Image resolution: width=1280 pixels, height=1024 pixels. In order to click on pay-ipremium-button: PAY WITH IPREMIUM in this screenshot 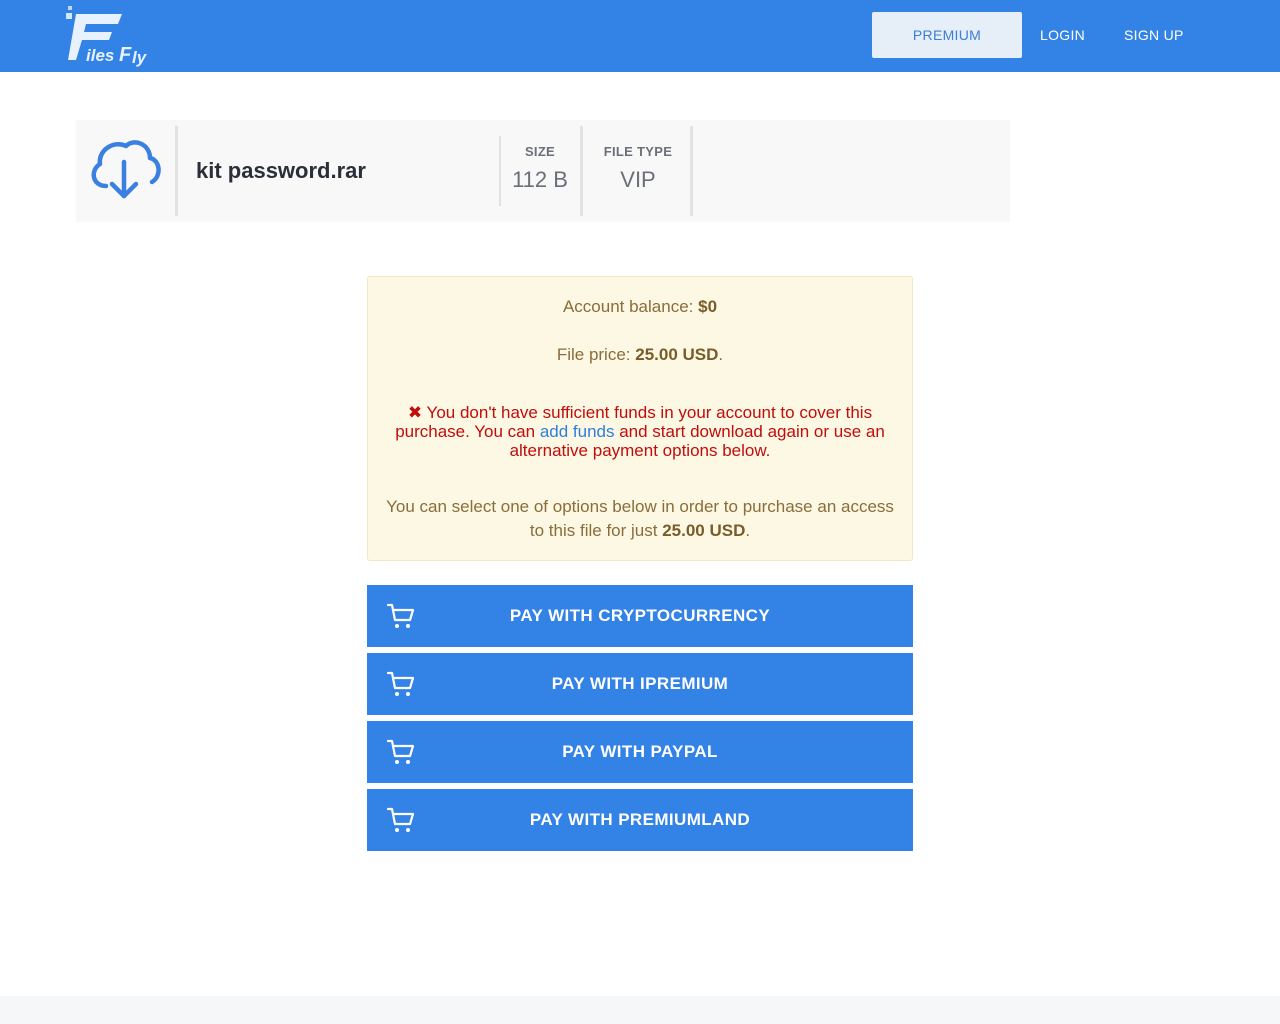, I will do `click(640, 684)`.